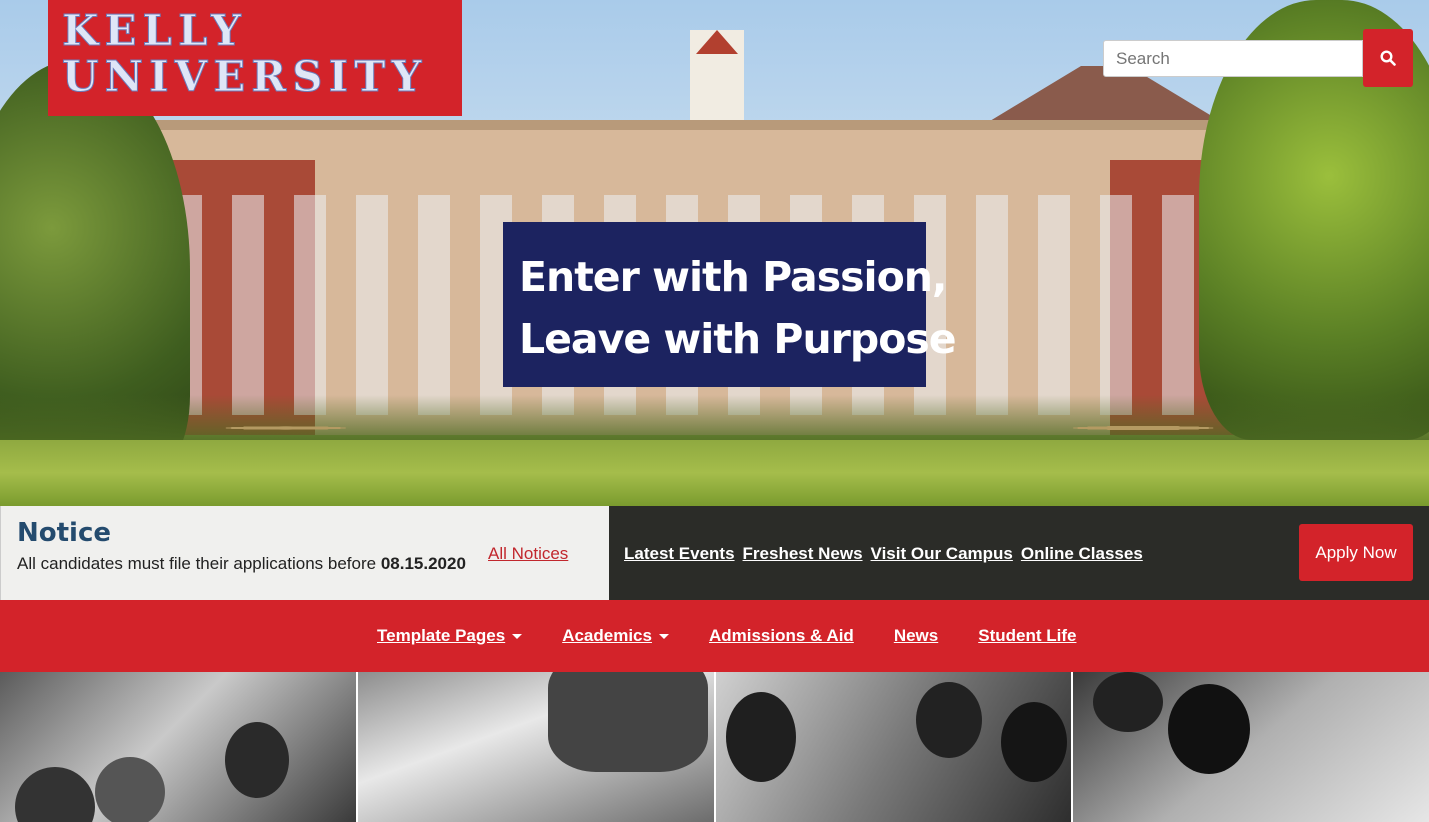  Describe the element at coordinates (441, 635) in the screenshot. I see `nav-item-label: Template Pages` at that location.